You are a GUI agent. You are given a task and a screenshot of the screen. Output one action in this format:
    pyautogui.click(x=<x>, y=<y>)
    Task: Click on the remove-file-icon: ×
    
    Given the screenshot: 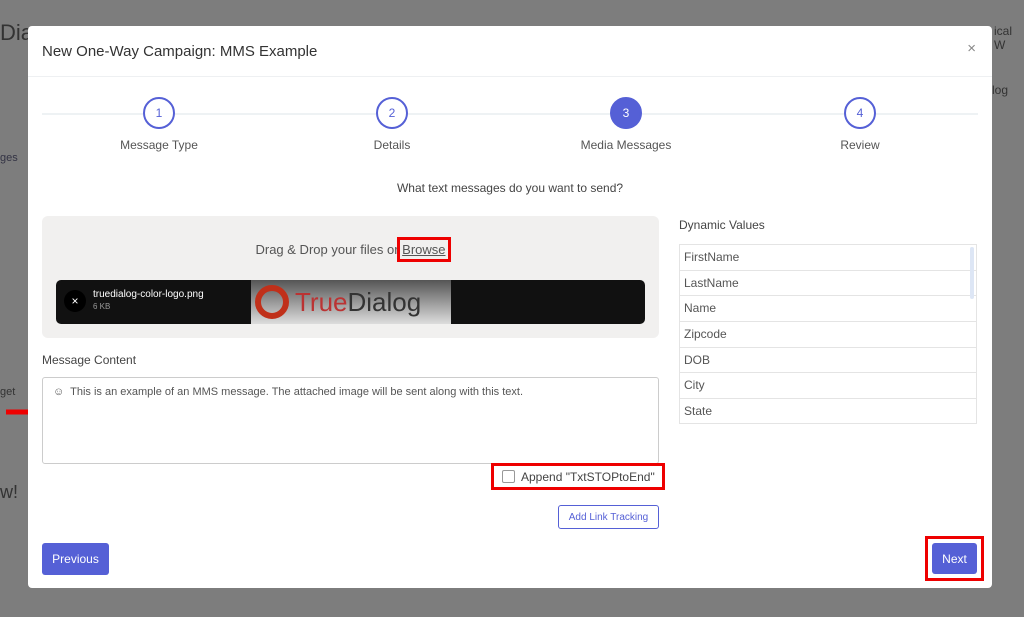 What is the action you would take?
    pyautogui.click(x=75, y=301)
    